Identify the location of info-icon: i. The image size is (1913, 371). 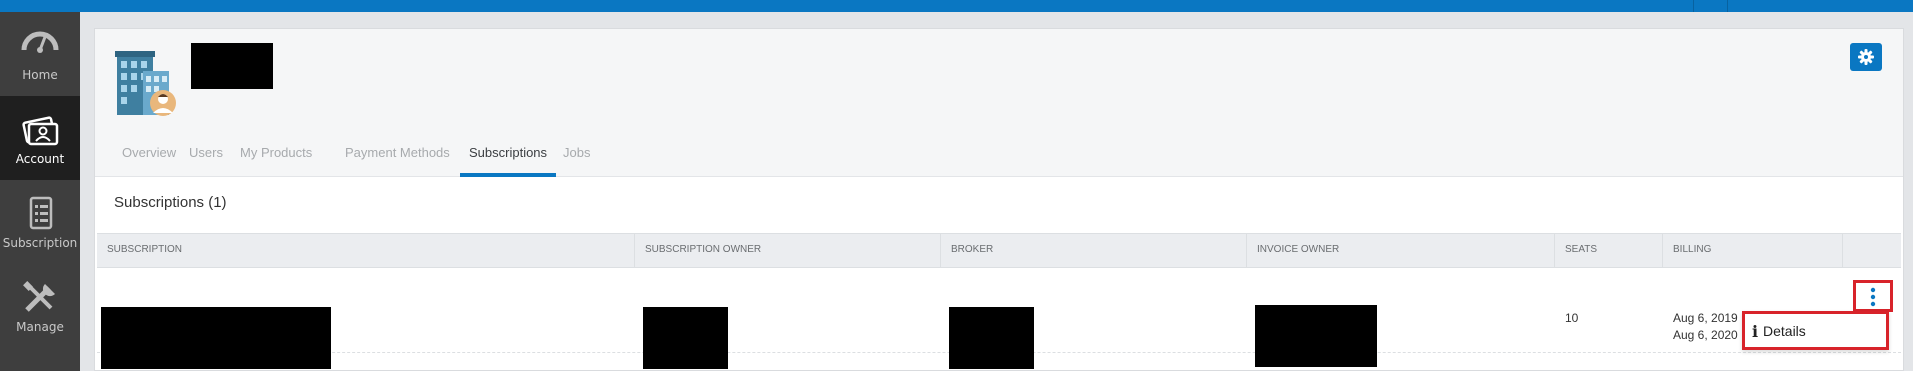
(1755, 331).